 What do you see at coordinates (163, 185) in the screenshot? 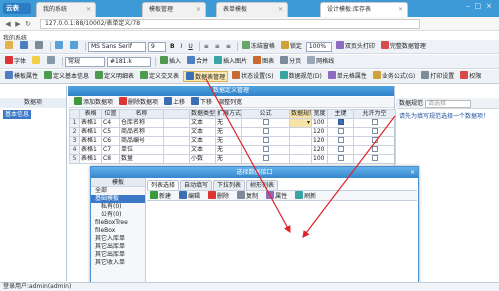
I see `tab-list-select: 列表选择` at bounding box center [163, 185].